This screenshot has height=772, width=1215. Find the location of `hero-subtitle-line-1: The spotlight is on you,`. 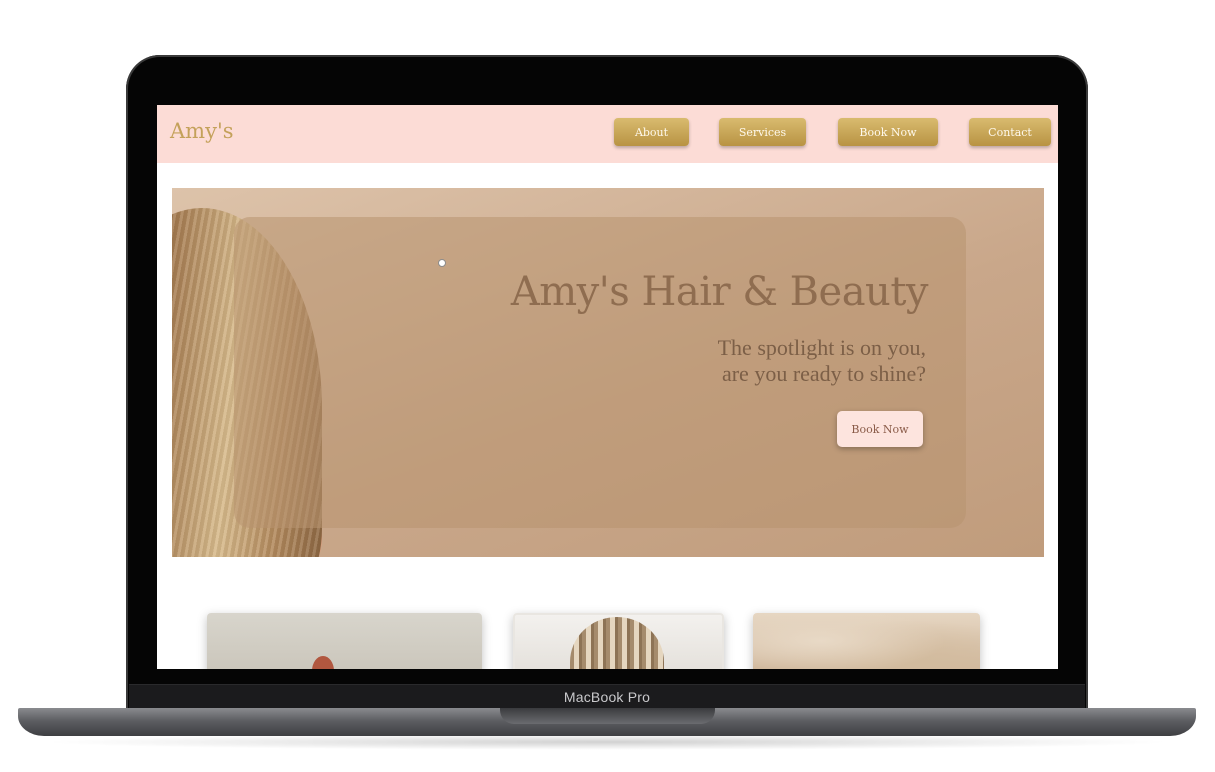

hero-subtitle-line-1: The spotlight is on you, is located at coordinates (821, 347).